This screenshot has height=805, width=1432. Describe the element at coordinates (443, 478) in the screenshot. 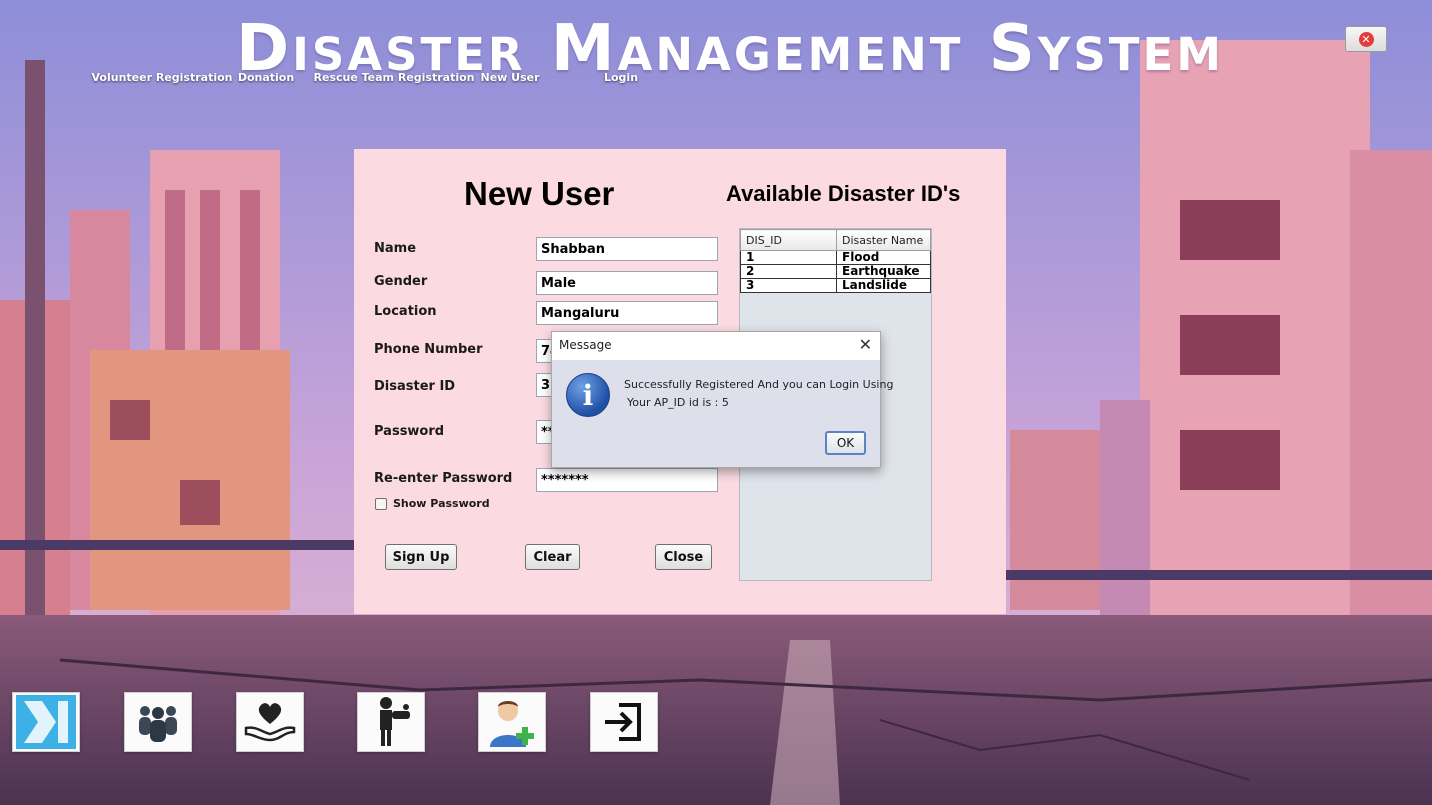

I see `reenter-password-label: Re-enter Password` at that location.